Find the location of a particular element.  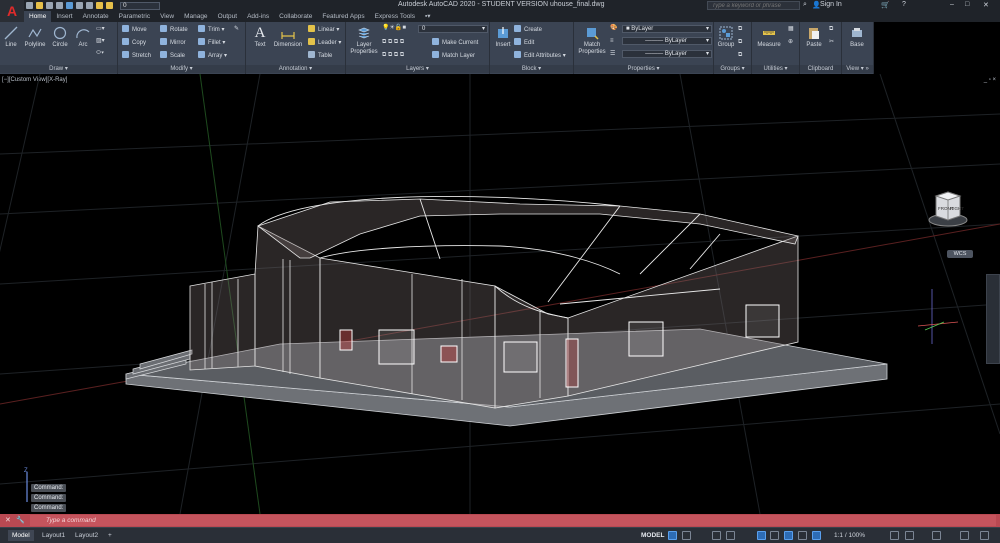

insert-button: Insert is located at coordinates (503, 37).